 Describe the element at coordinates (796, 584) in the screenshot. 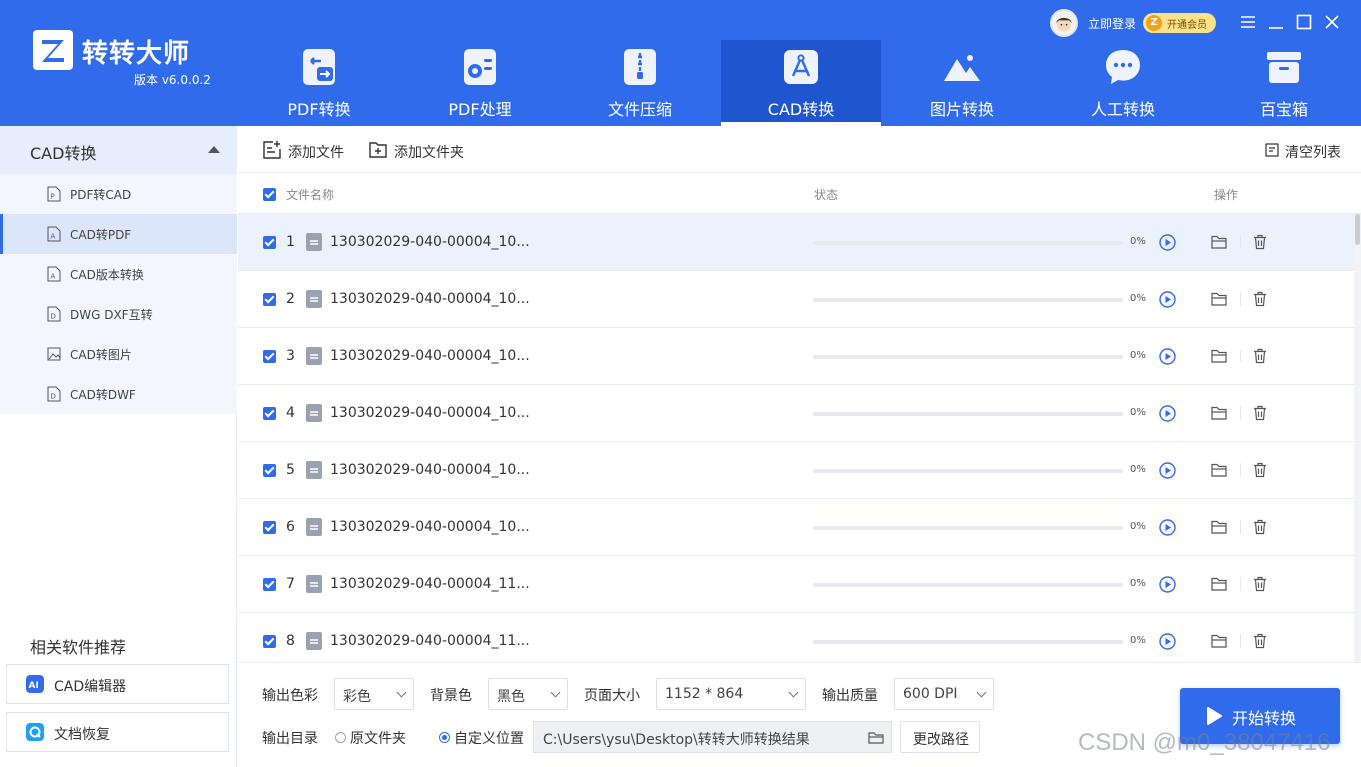

I see `table-row: 7 130302029-040-00004_11... 0%` at that location.